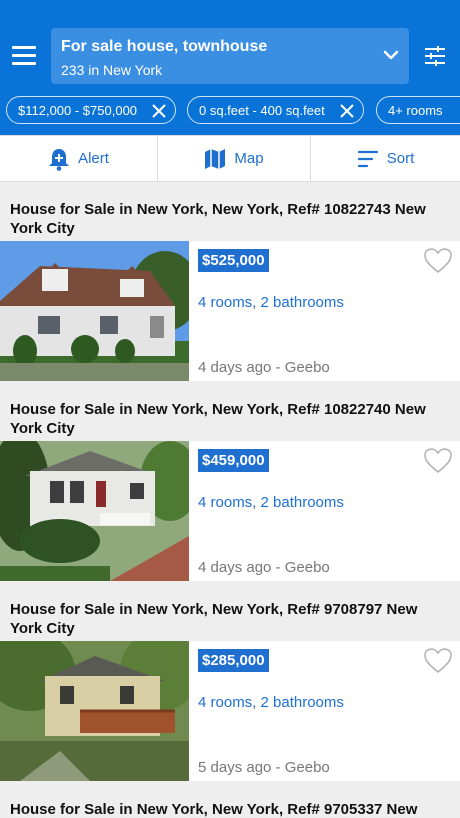 This screenshot has height=818, width=460. What do you see at coordinates (435, 56) in the screenshot?
I see `filter-sliders-icon` at bounding box center [435, 56].